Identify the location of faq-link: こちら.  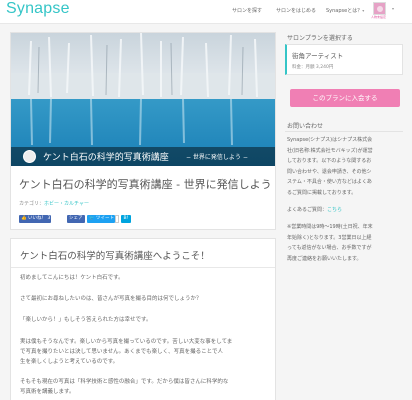
(334, 210).